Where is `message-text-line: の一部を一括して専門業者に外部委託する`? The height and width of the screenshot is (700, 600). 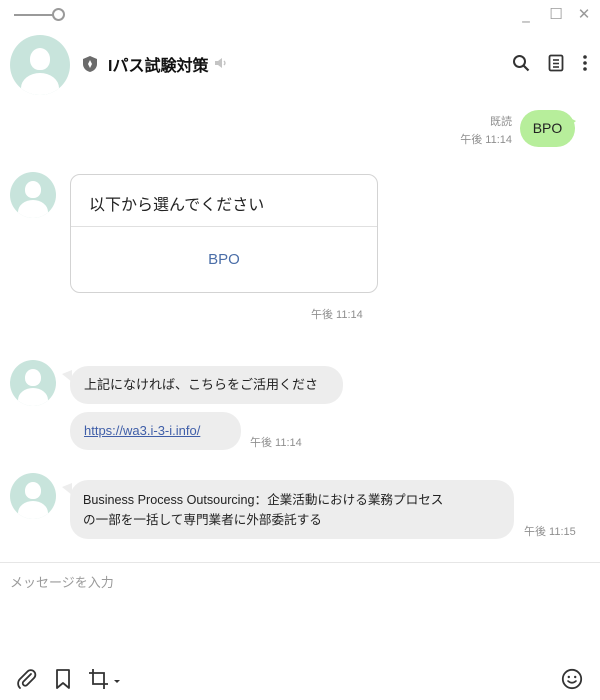
message-text-line: の一部を一括して専門業者に外部委託する is located at coordinates (202, 520).